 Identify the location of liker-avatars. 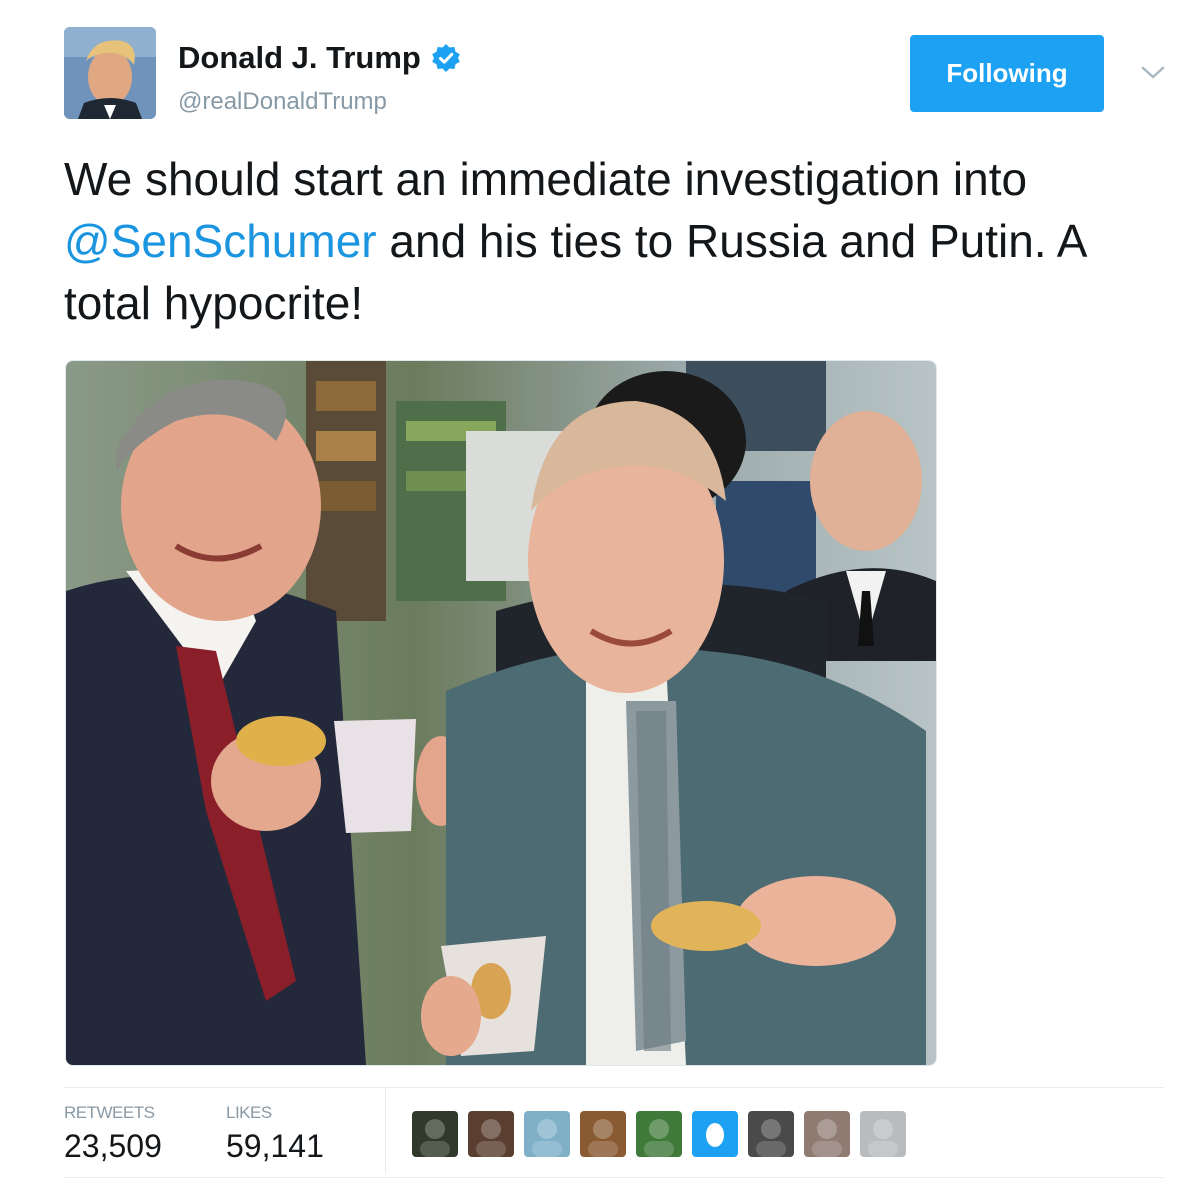
(659, 1134).